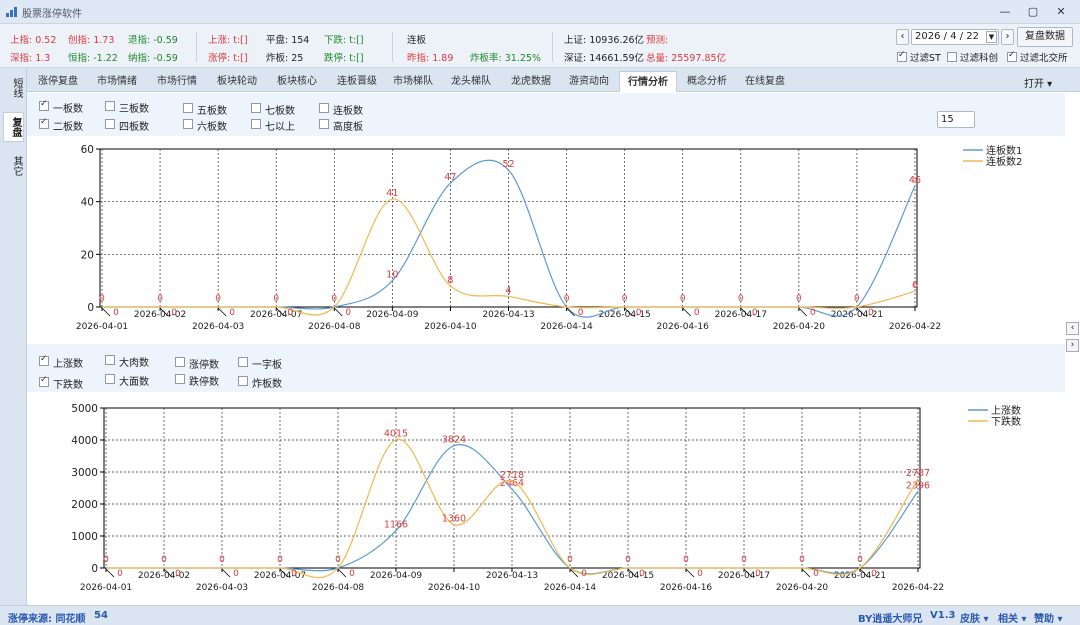  What do you see at coordinates (707, 81) in the screenshot?
I see `tab-gainian-fenxi: 概念分析` at bounding box center [707, 81].